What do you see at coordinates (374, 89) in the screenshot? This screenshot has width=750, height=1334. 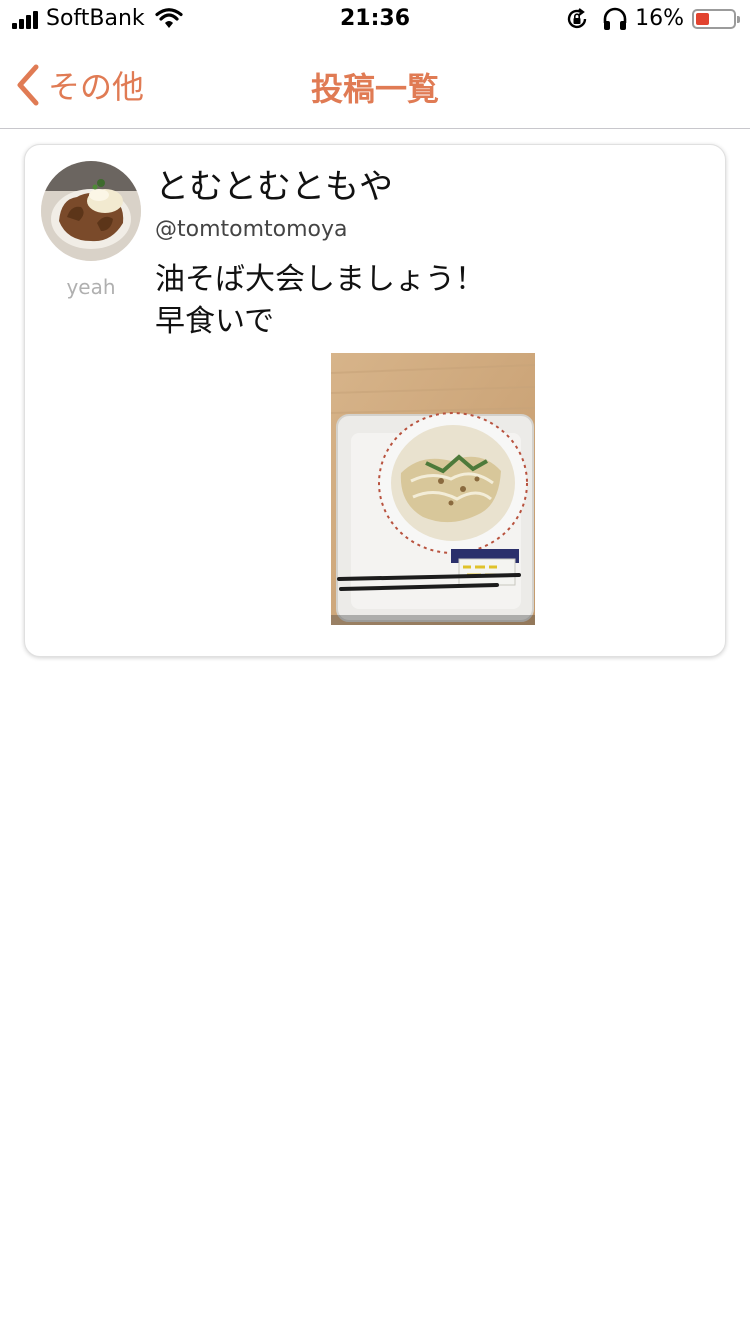 I see `page-title: 投稿一覧` at bounding box center [374, 89].